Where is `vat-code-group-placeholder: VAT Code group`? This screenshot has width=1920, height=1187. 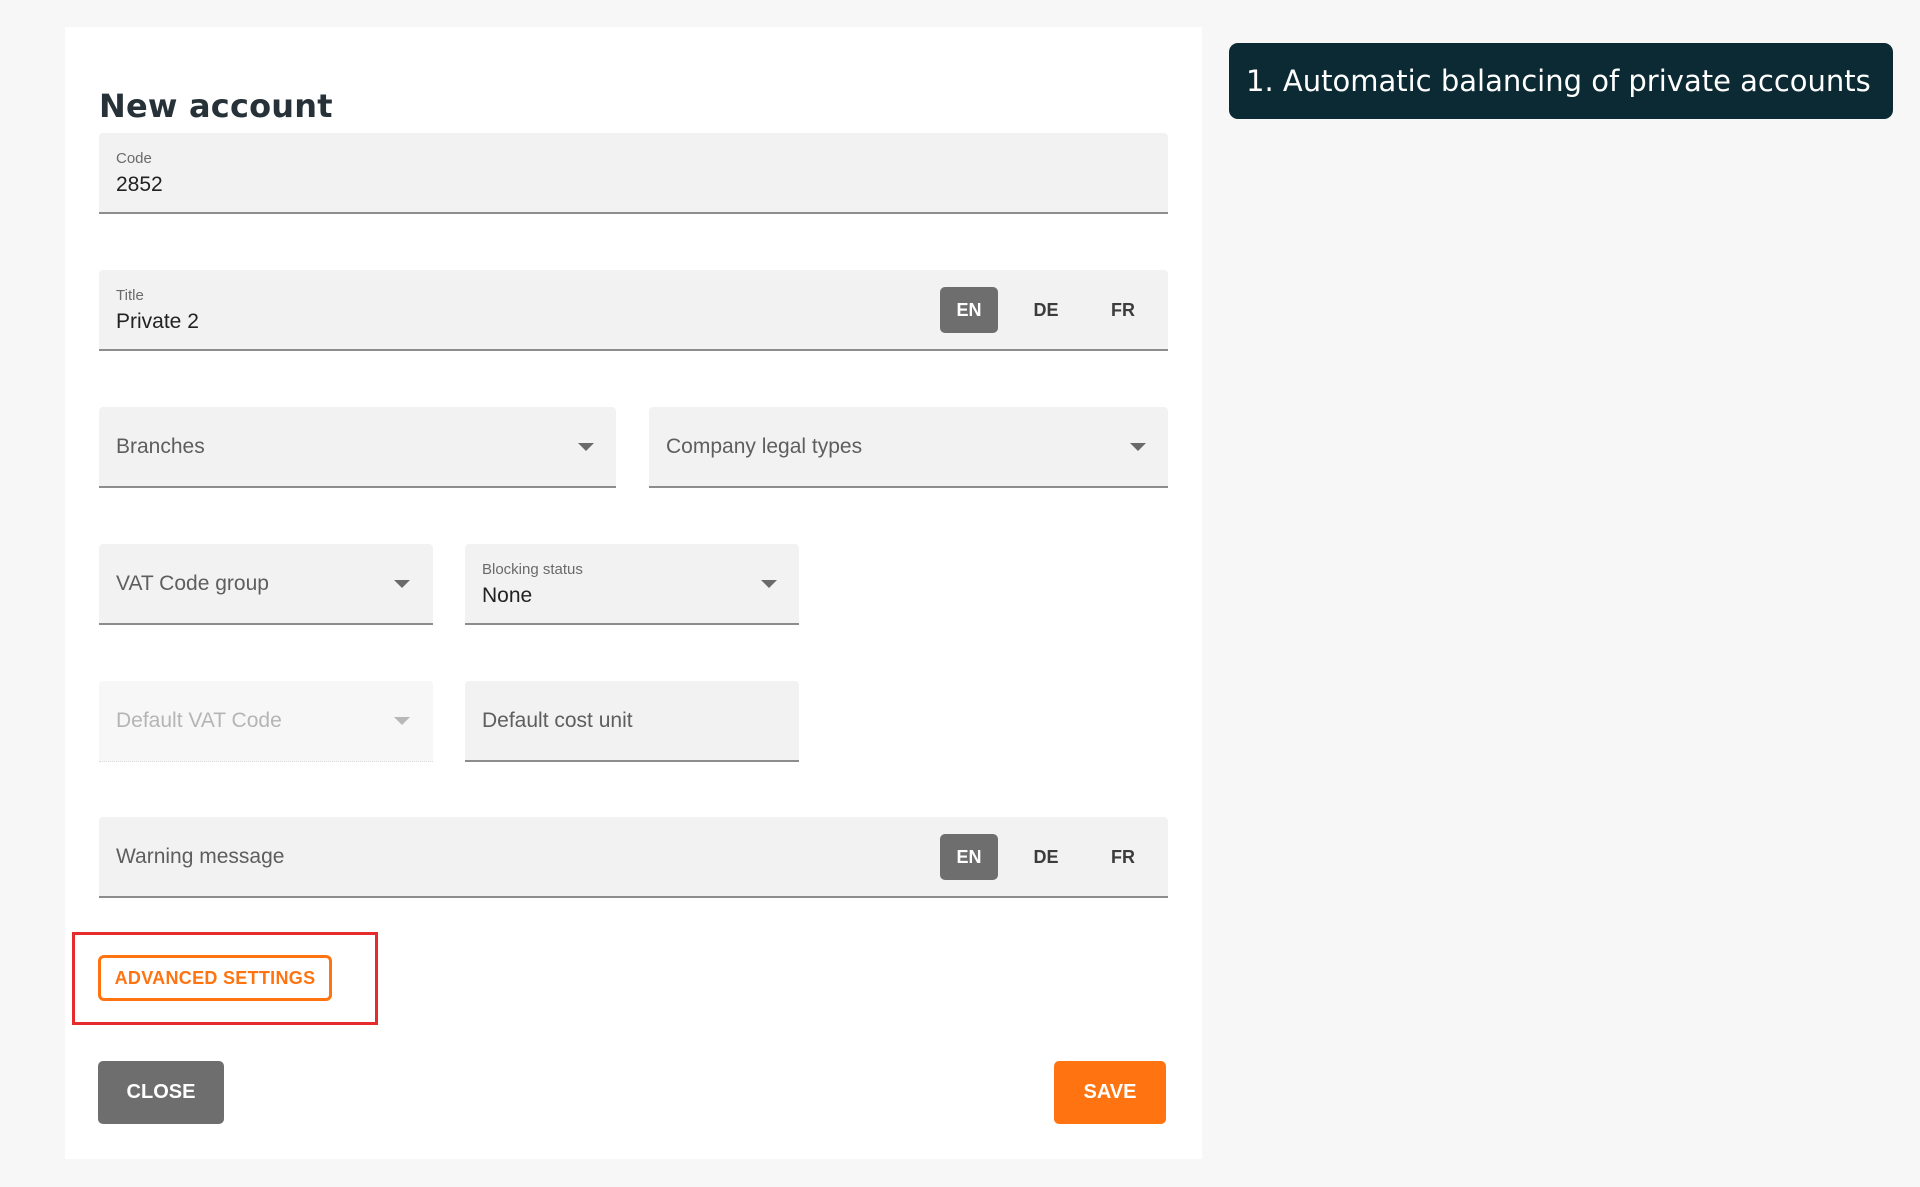
vat-code-group-placeholder: VAT Code group is located at coordinates (192, 583).